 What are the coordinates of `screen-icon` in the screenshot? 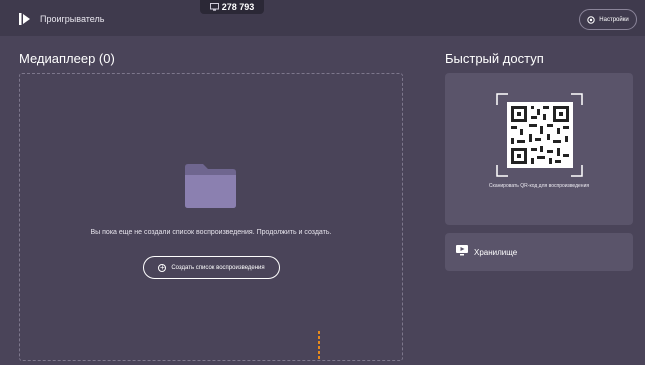 It's located at (214, 7).